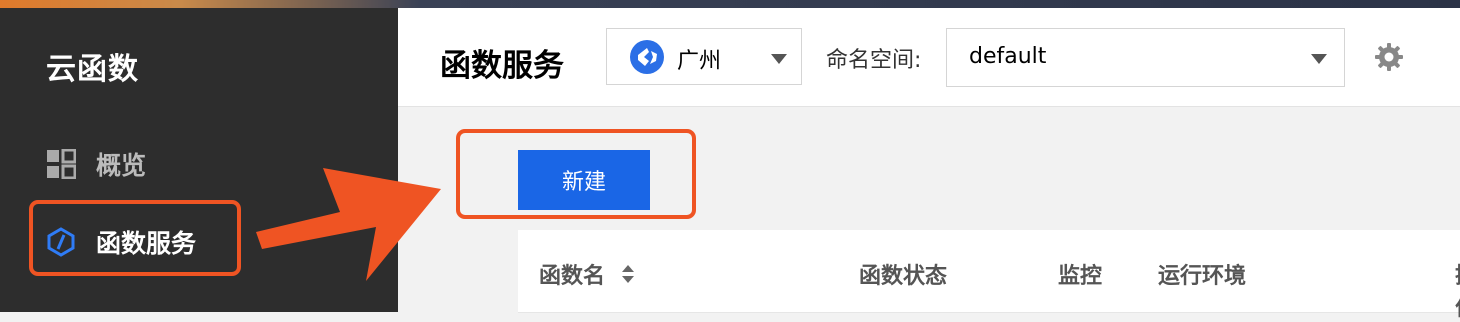 The width and height of the screenshot is (1460, 322). I want to click on namespace-select: default, so click(1145, 57).